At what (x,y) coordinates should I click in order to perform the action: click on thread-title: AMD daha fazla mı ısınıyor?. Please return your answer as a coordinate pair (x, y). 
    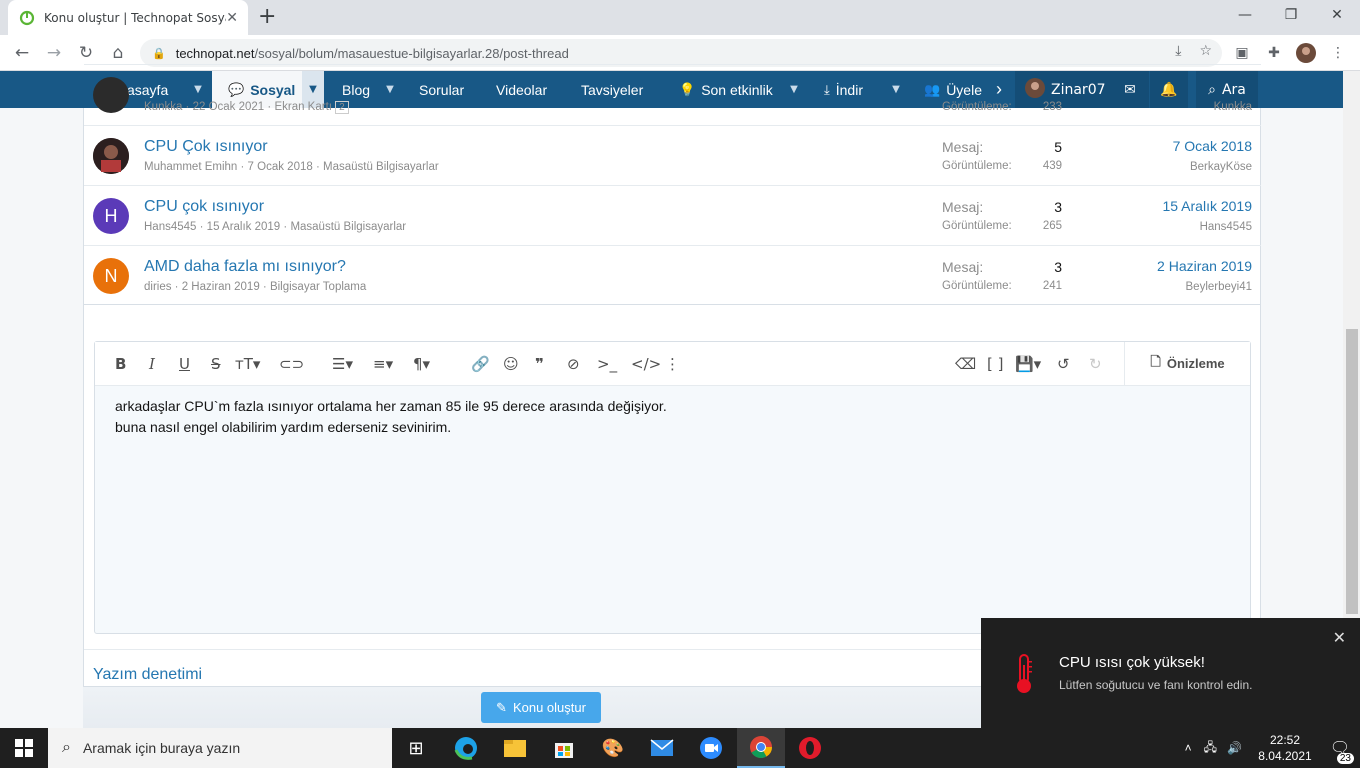
    Looking at the image, I should click on (245, 267).